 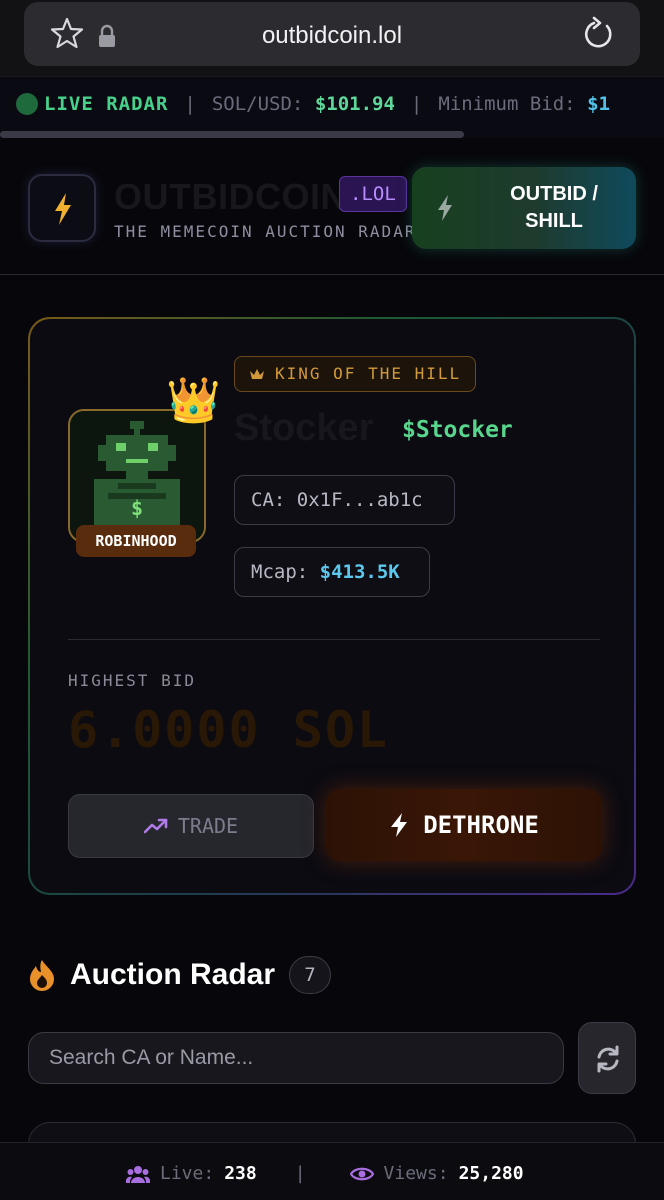 I want to click on outbid-shill-button: OUTBID / SHILL, so click(x=524, y=208).